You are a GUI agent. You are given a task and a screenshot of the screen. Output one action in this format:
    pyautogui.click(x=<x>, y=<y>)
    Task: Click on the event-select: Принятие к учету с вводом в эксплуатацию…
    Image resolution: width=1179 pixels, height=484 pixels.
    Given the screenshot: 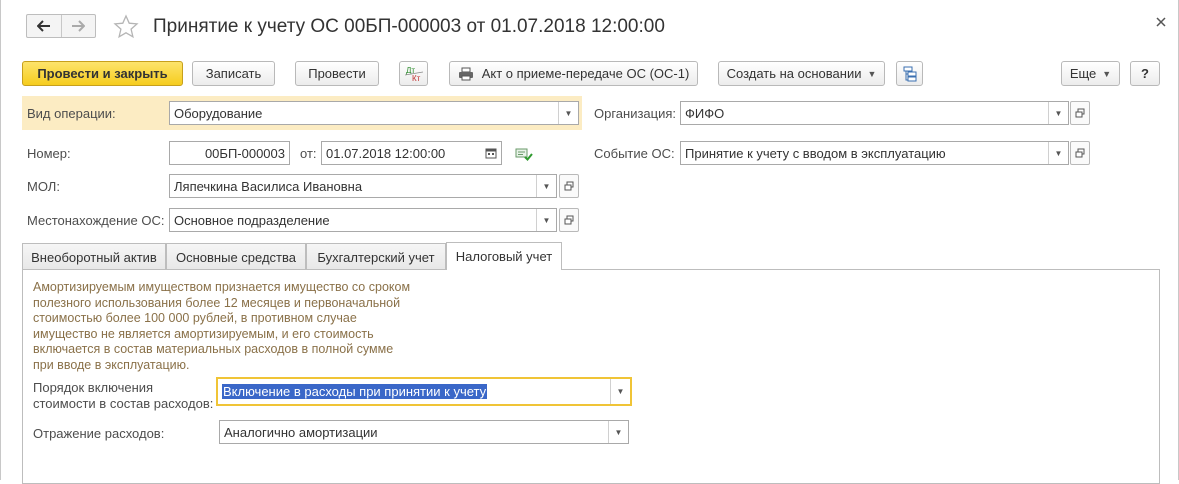 What is the action you would take?
    pyautogui.click(x=874, y=153)
    